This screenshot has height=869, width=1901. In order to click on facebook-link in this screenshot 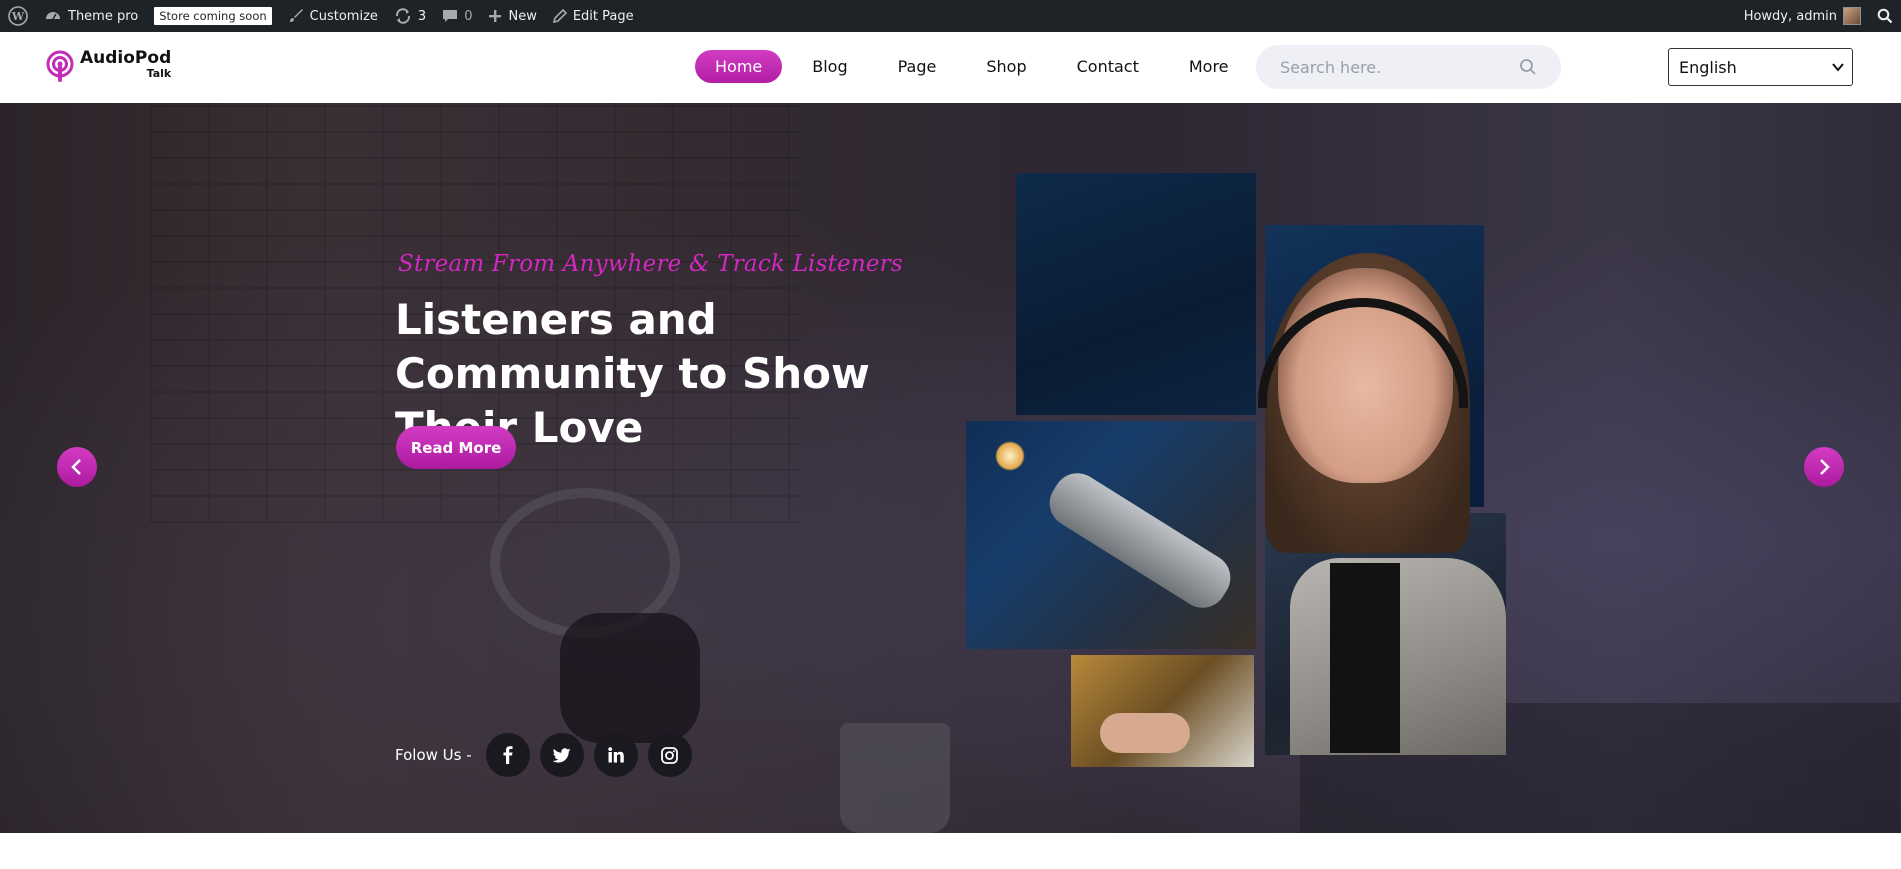, I will do `click(507, 755)`.